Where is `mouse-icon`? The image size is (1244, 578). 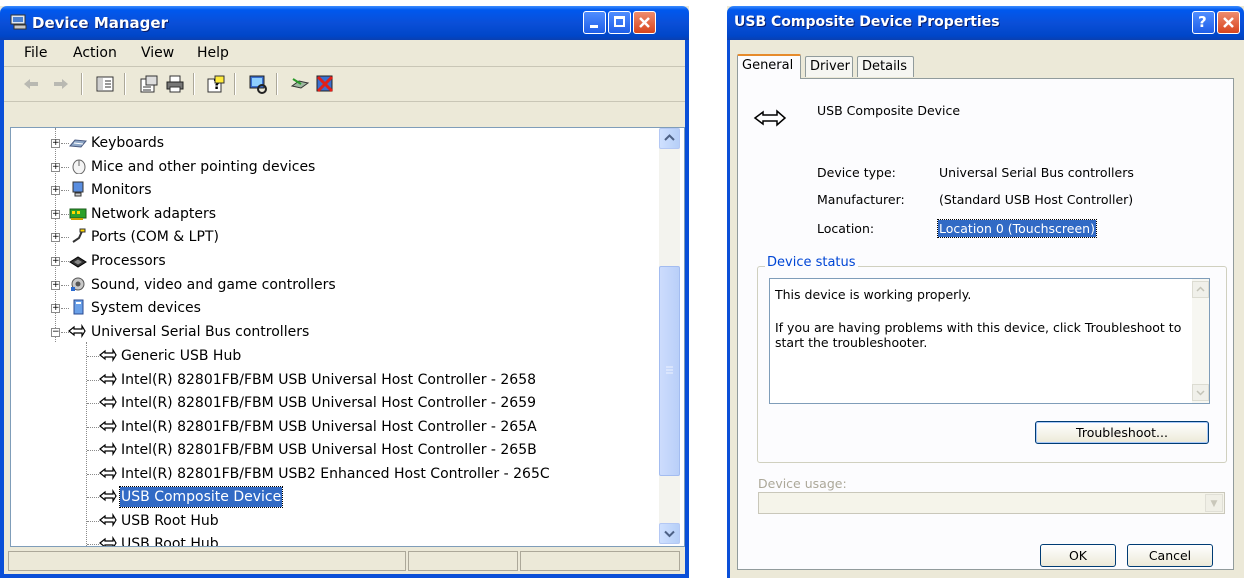
mouse-icon is located at coordinates (79, 166).